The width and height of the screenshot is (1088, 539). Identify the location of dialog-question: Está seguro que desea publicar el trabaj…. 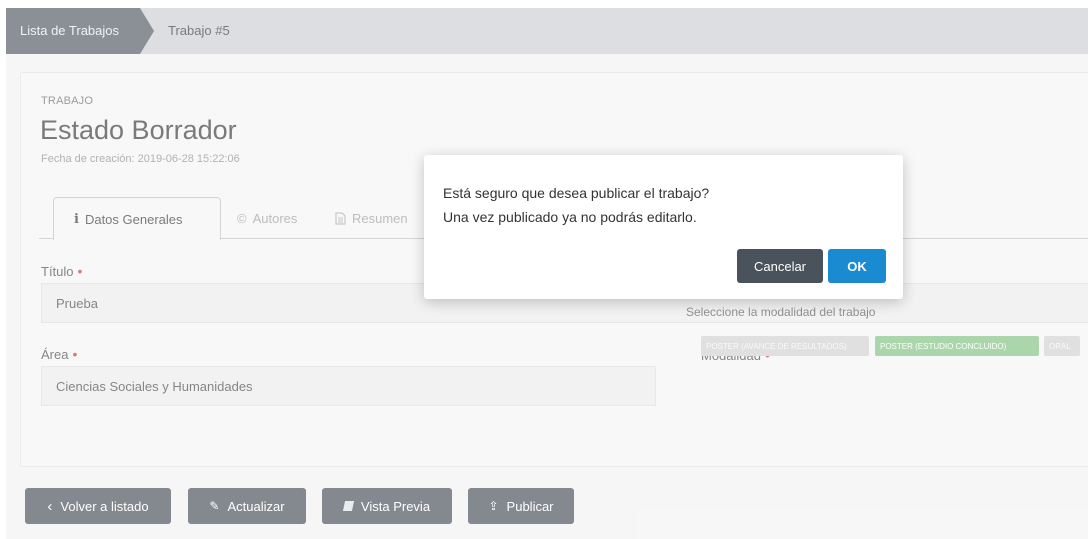
(576, 193).